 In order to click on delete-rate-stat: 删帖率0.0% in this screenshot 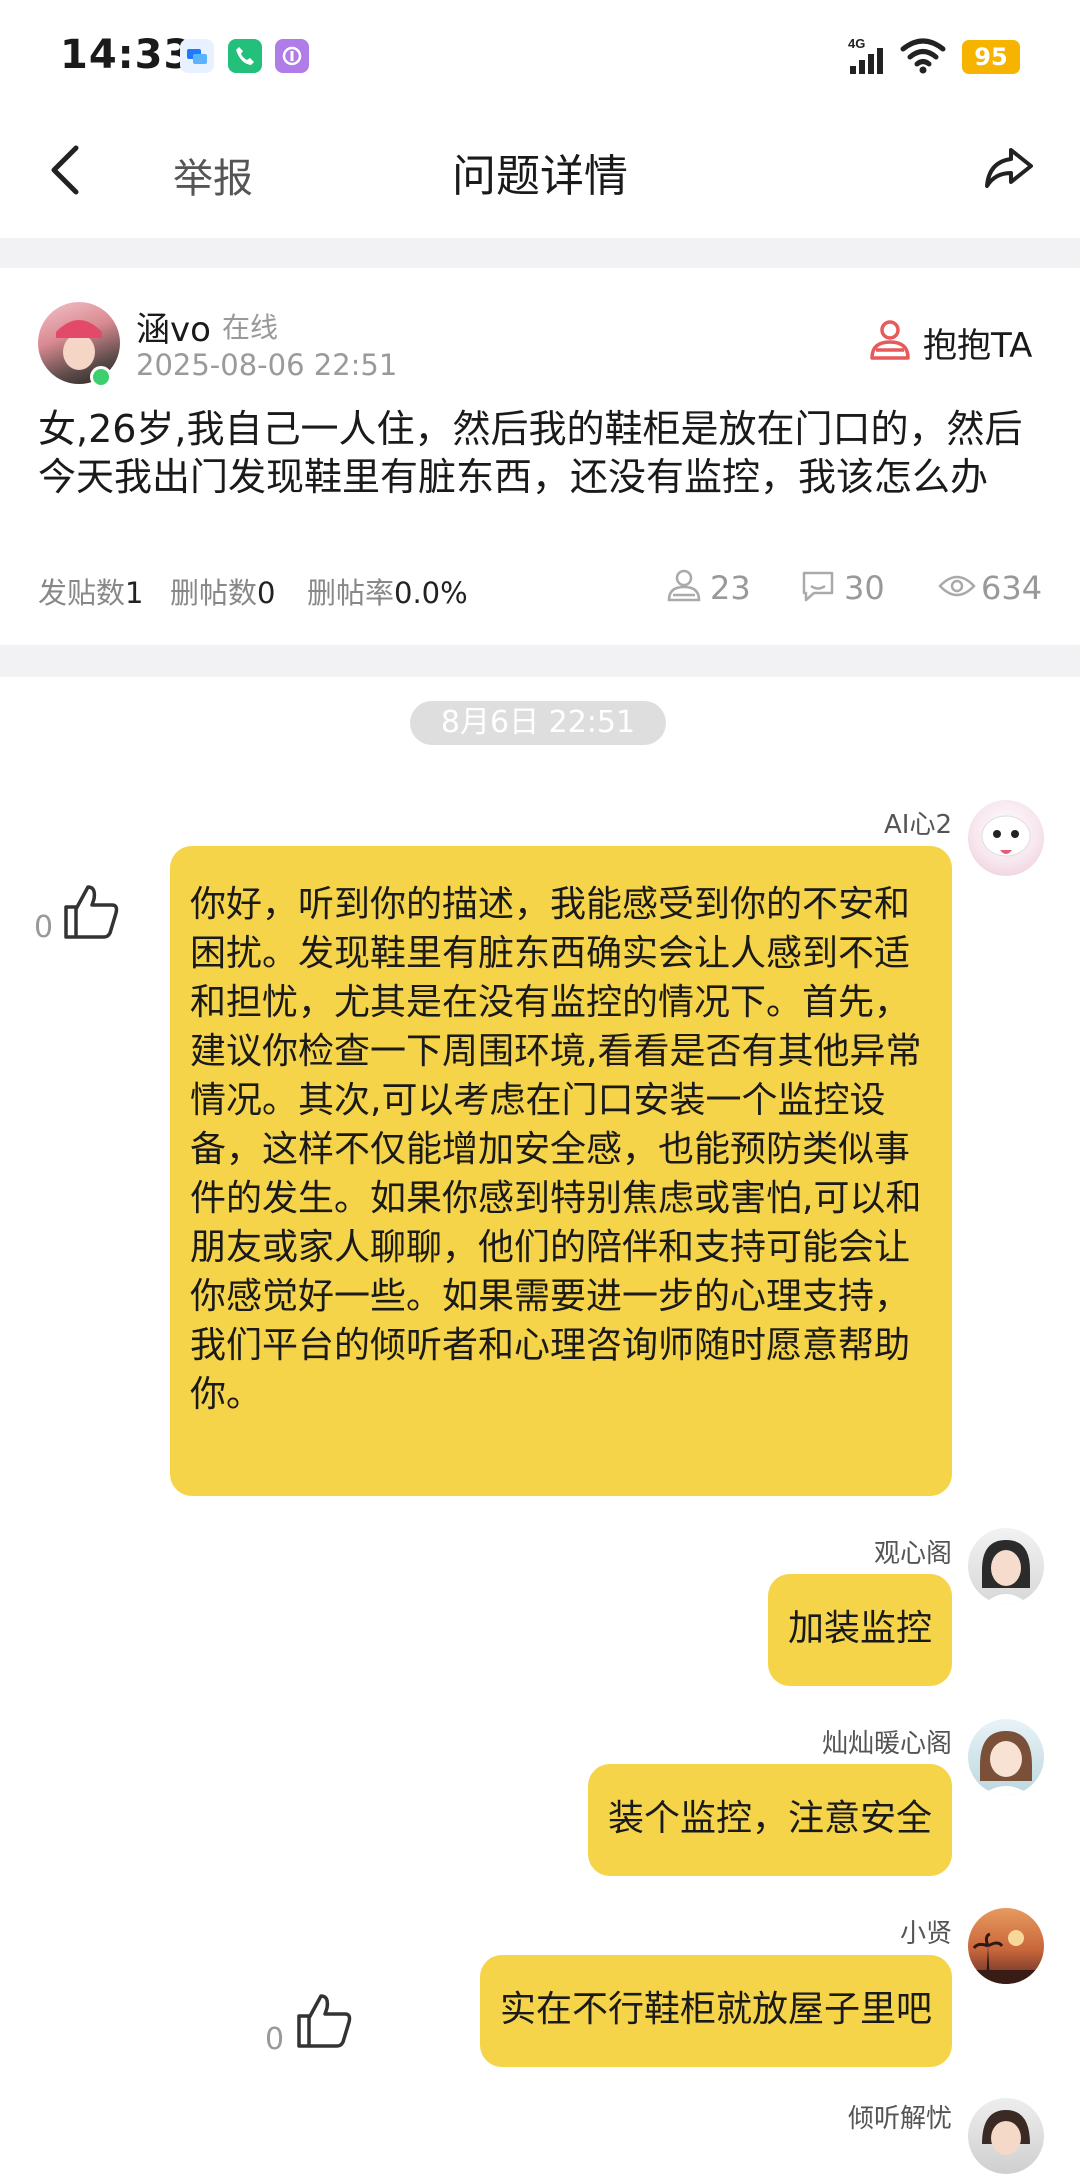, I will do `click(387, 591)`.